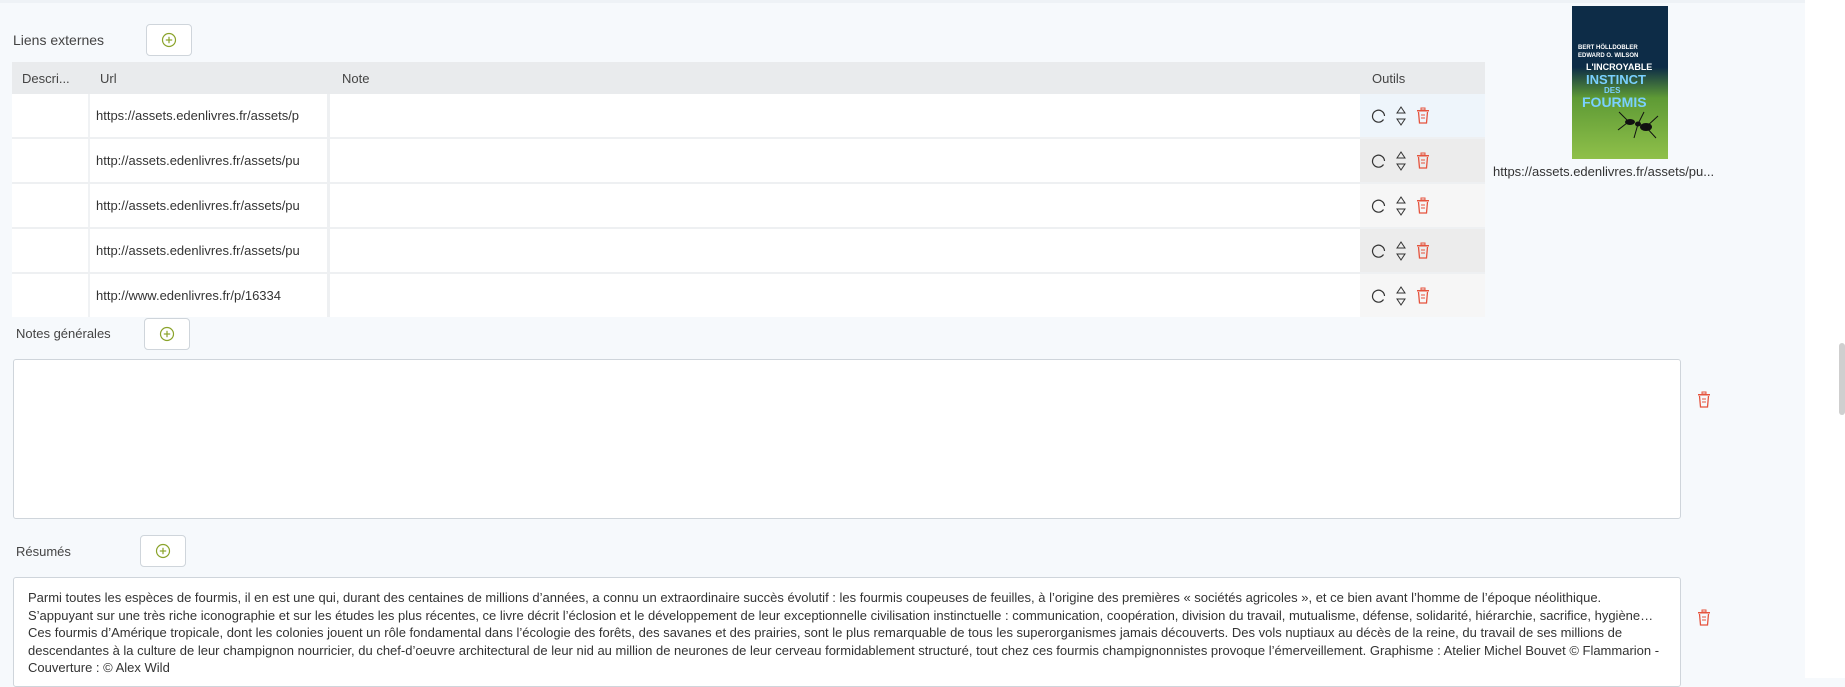  What do you see at coordinates (210, 295) in the screenshot?
I see `url-input: http://www.edenlivres.fr/p/16334` at bounding box center [210, 295].